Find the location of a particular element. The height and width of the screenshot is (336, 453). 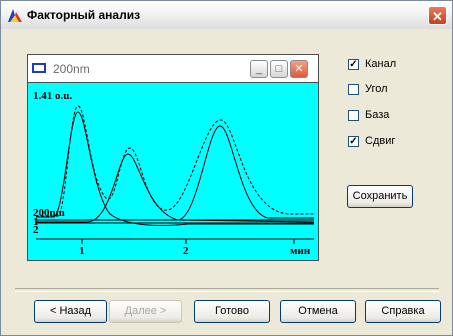

minimize-button: _ is located at coordinates (259, 69).